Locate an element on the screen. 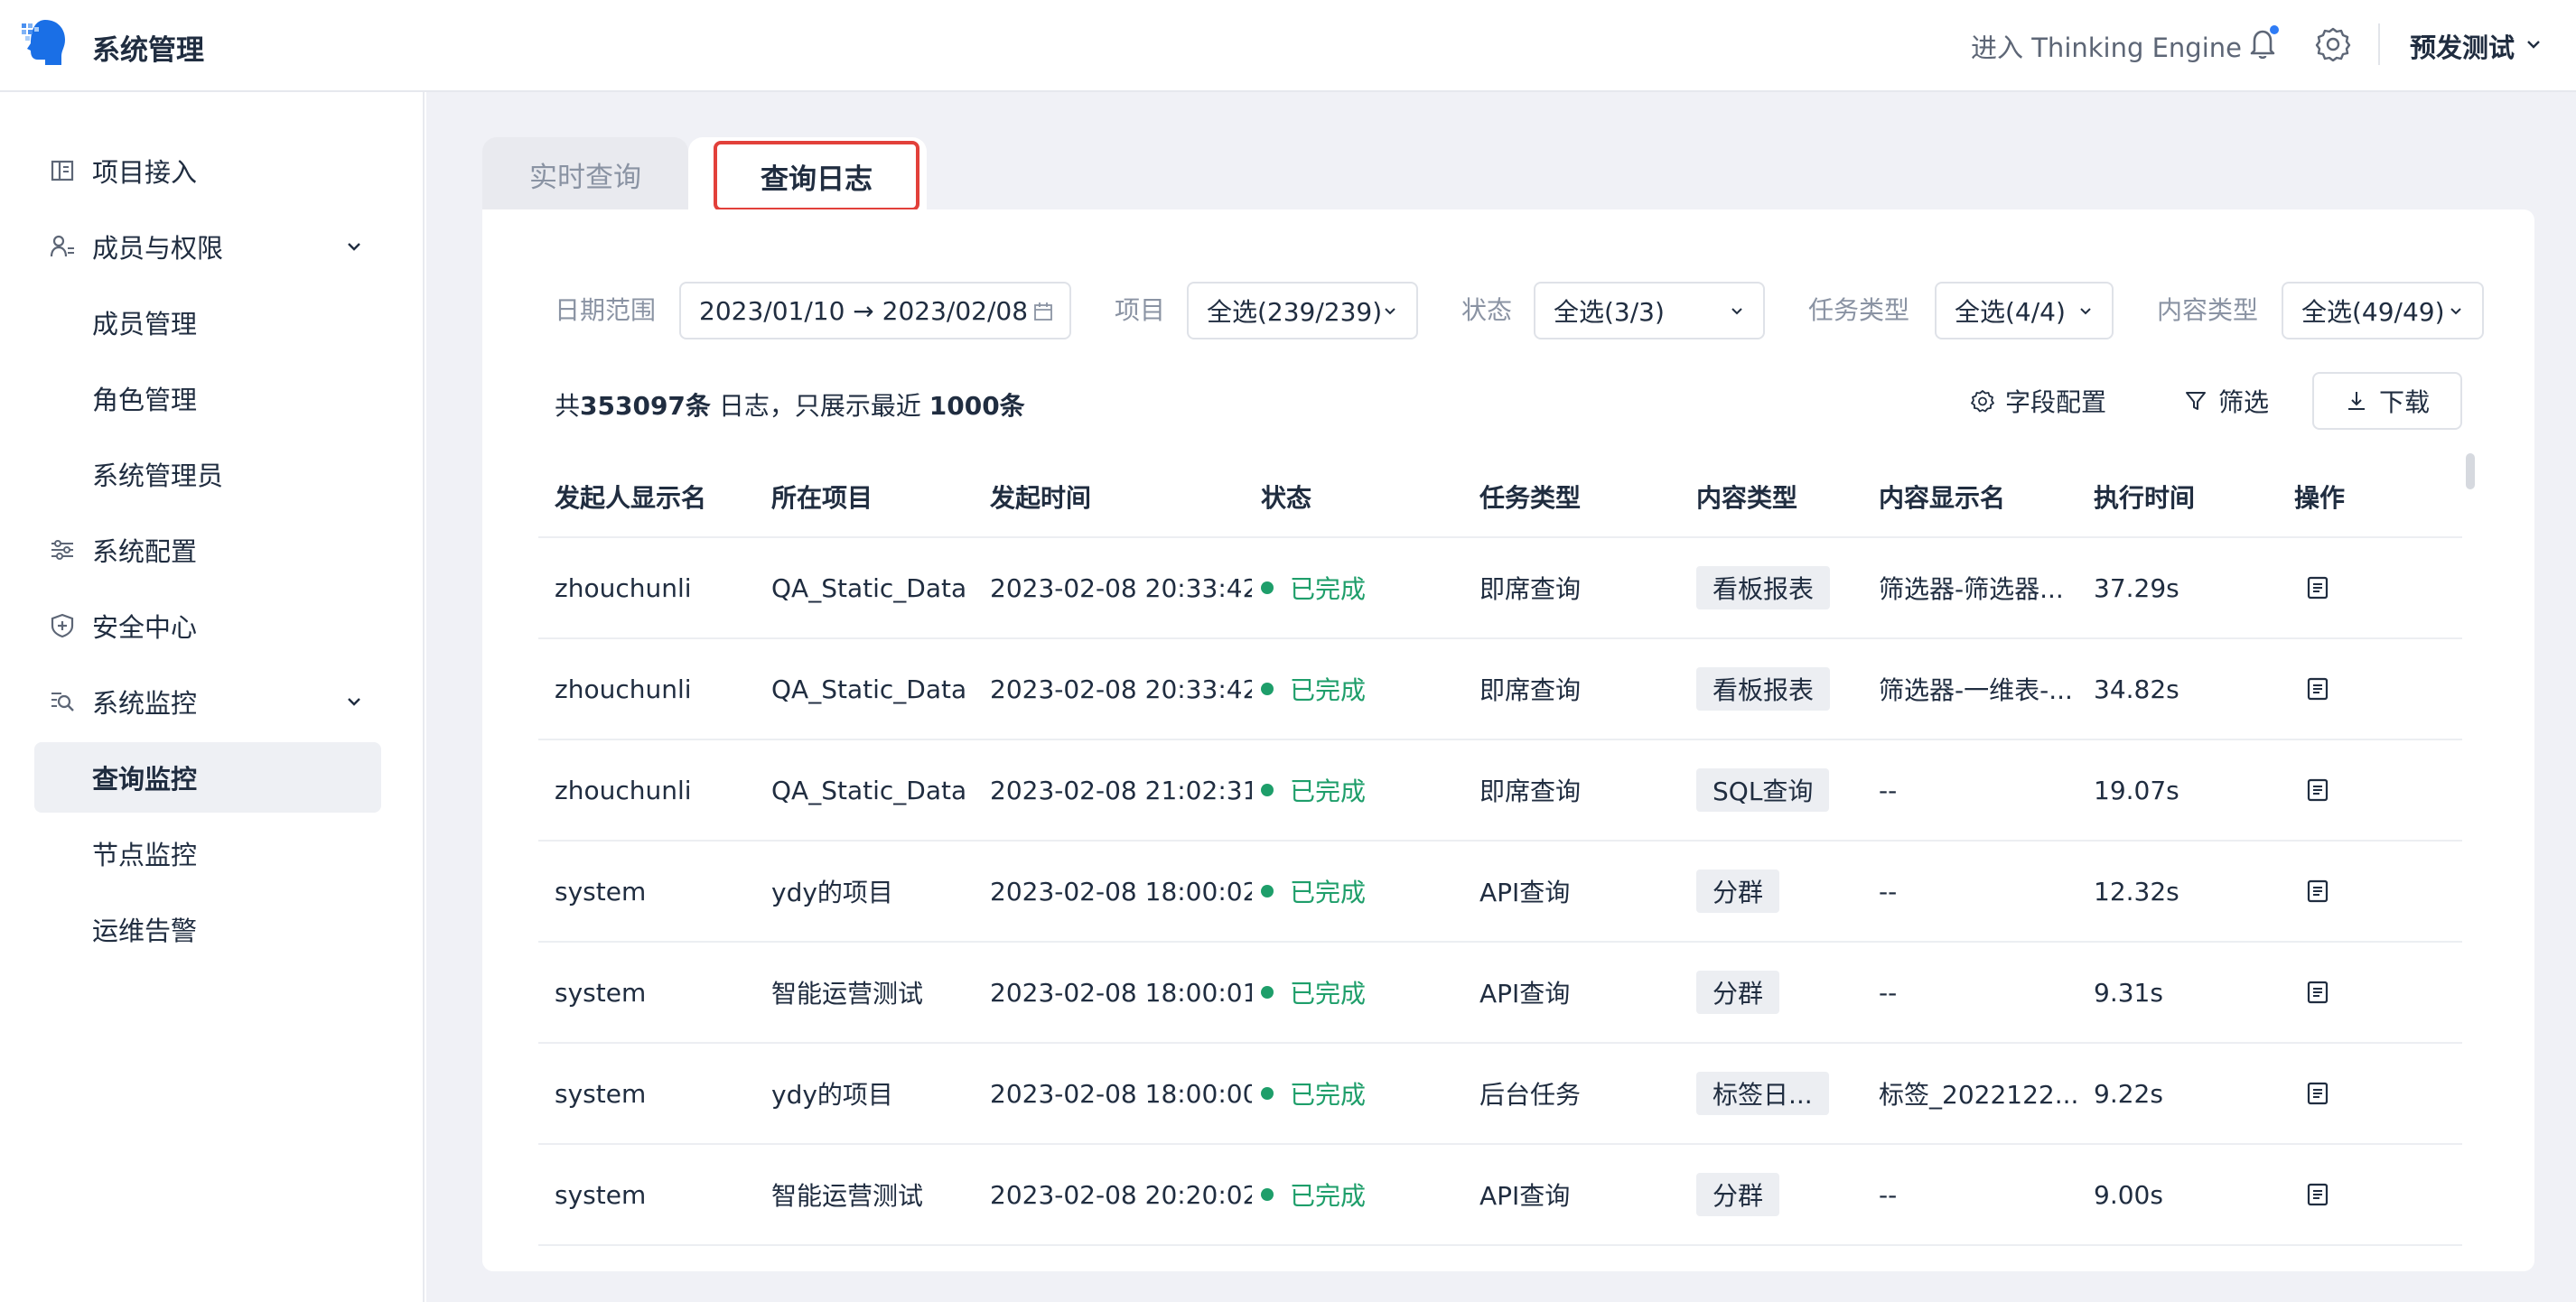 This screenshot has height=1302, width=2576. content-type-filter-label: 内容类型 is located at coordinates (2208, 310).